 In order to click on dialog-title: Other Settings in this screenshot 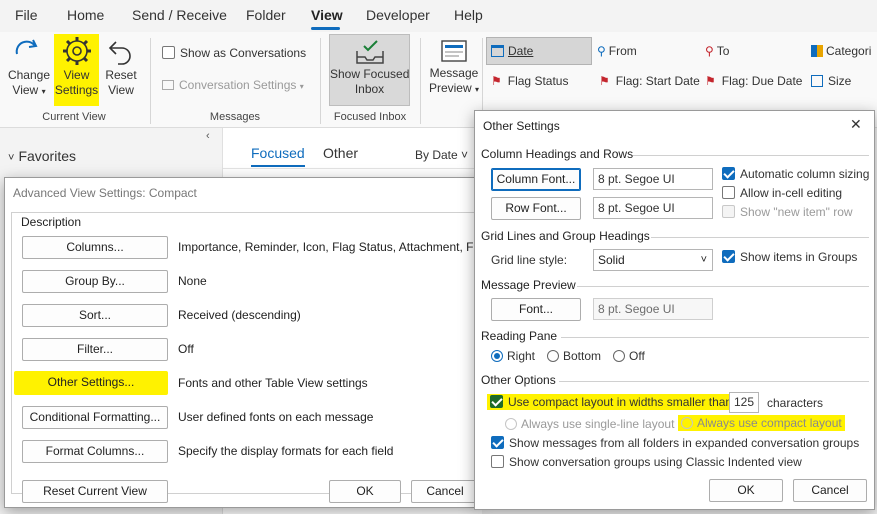, I will do `click(521, 126)`.